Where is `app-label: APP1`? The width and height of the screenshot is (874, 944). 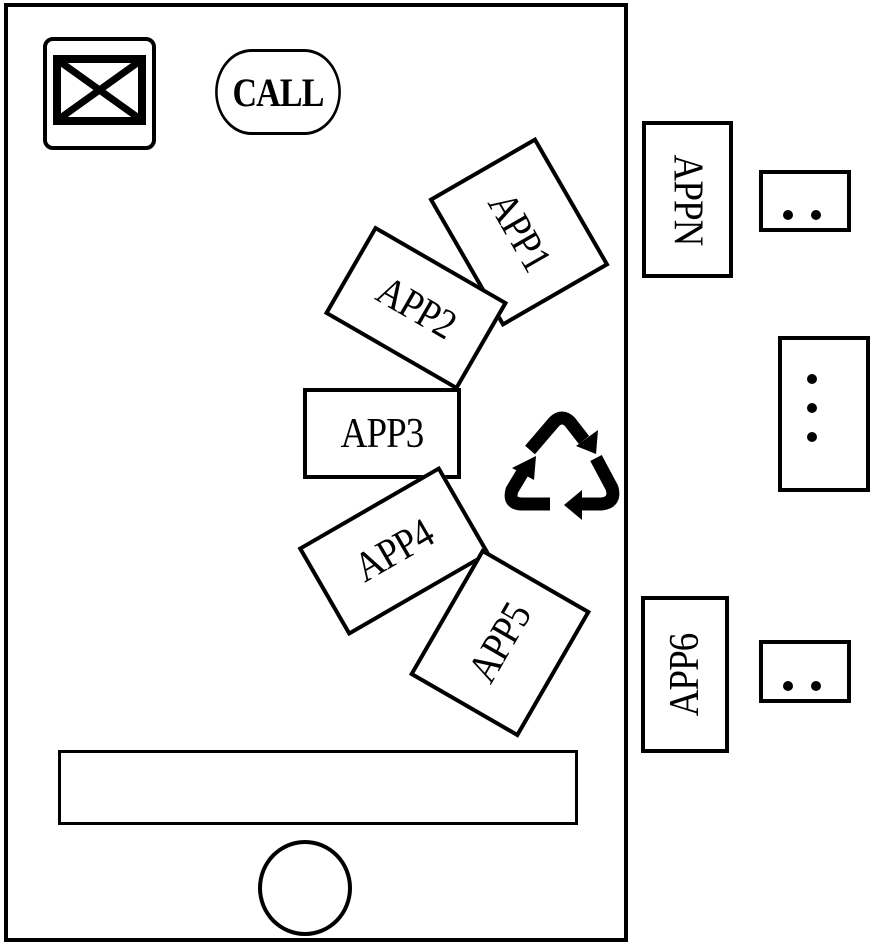
app-label: APP1 is located at coordinates (519, 232).